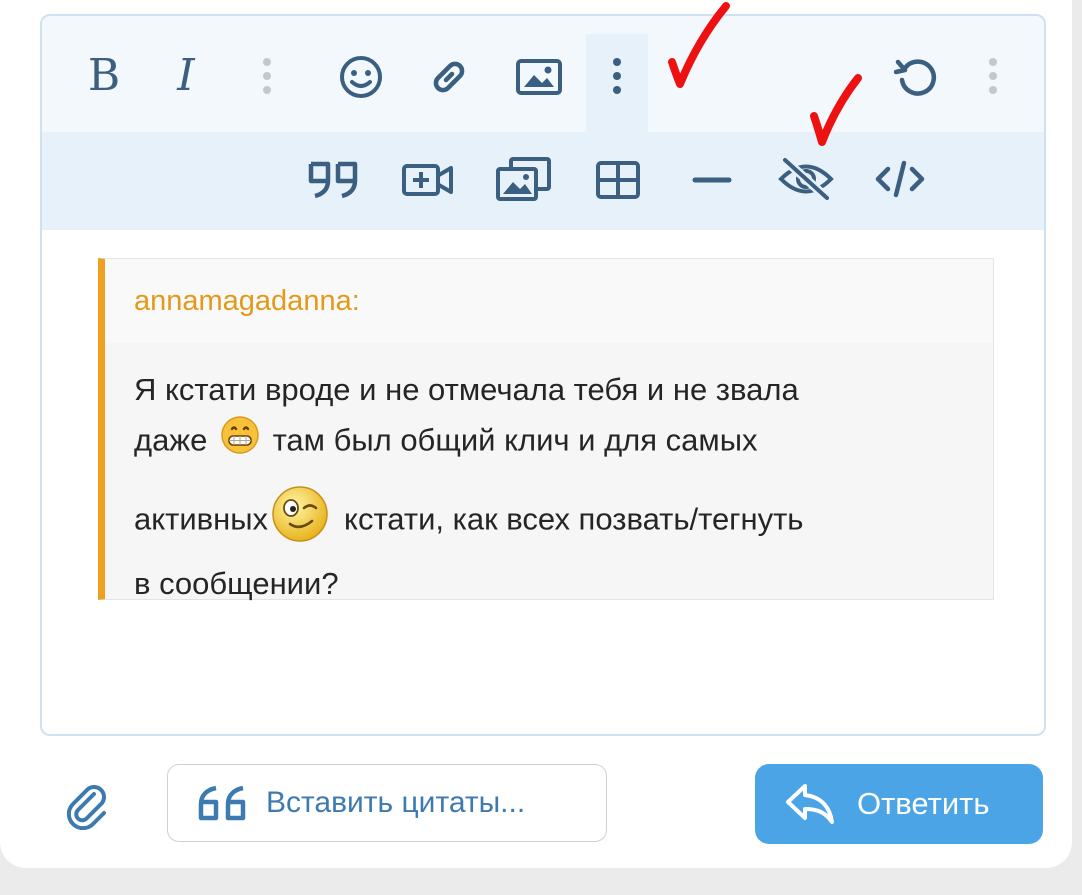 The width and height of the screenshot is (1082, 895). I want to click on insert-image-button, so click(539, 77).